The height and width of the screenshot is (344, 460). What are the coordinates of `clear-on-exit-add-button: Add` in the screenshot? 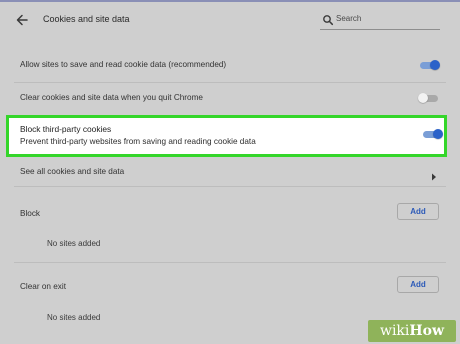 It's located at (418, 284).